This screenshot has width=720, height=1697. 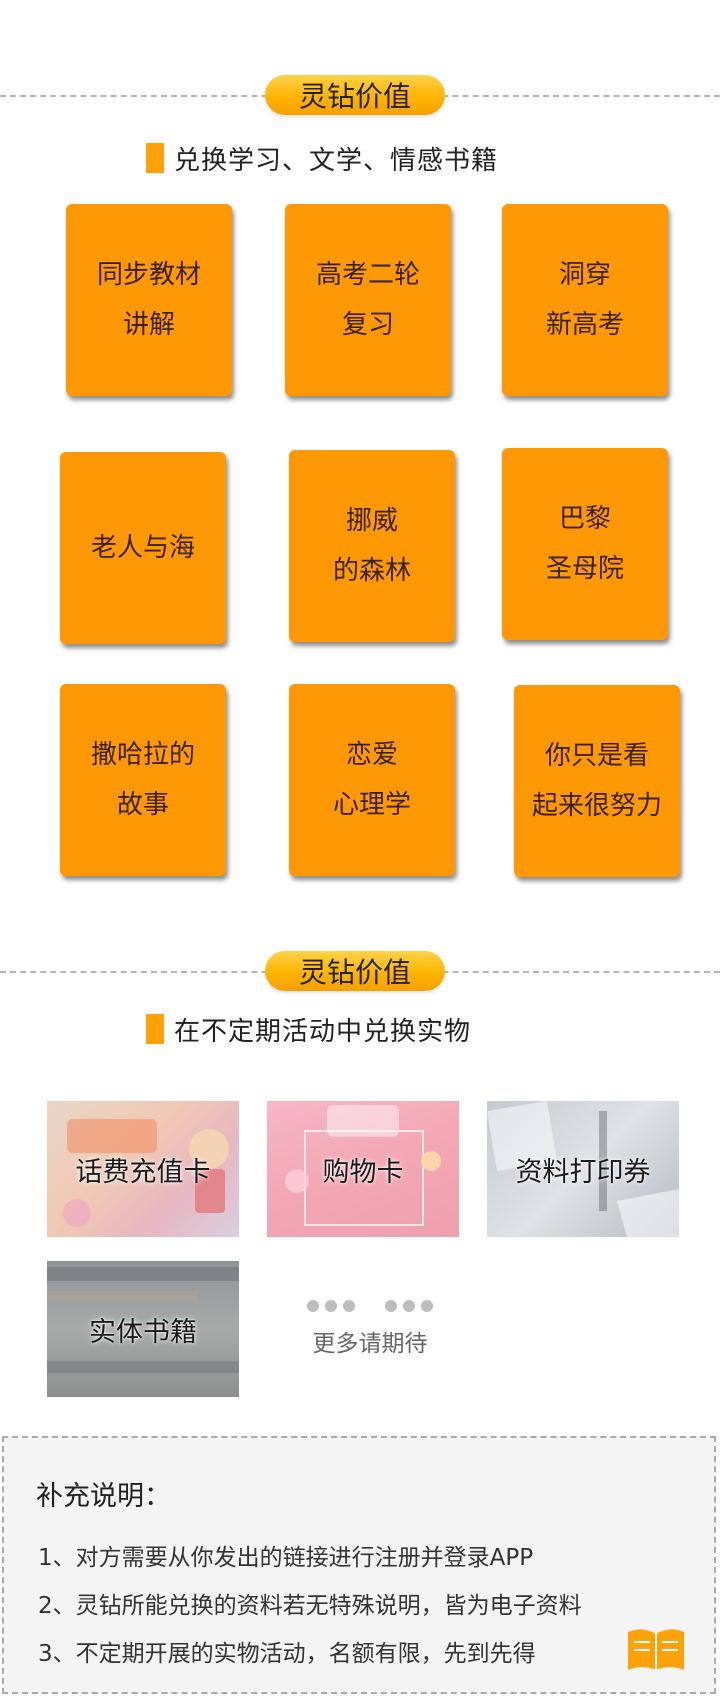 I want to click on section-divider-2: 灵钻价值, so click(x=360, y=971).